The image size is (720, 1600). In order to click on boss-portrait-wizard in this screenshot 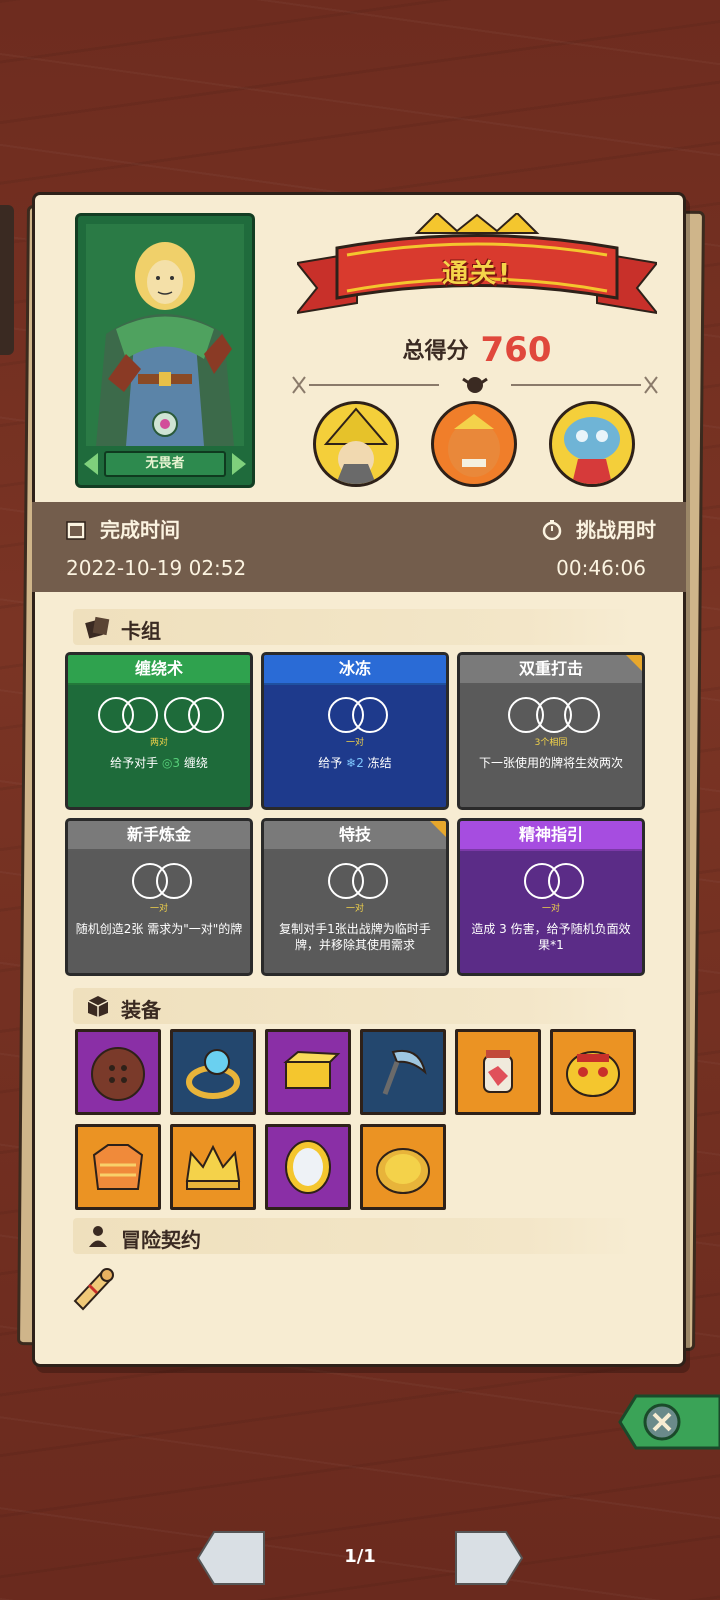, I will do `click(356, 444)`.